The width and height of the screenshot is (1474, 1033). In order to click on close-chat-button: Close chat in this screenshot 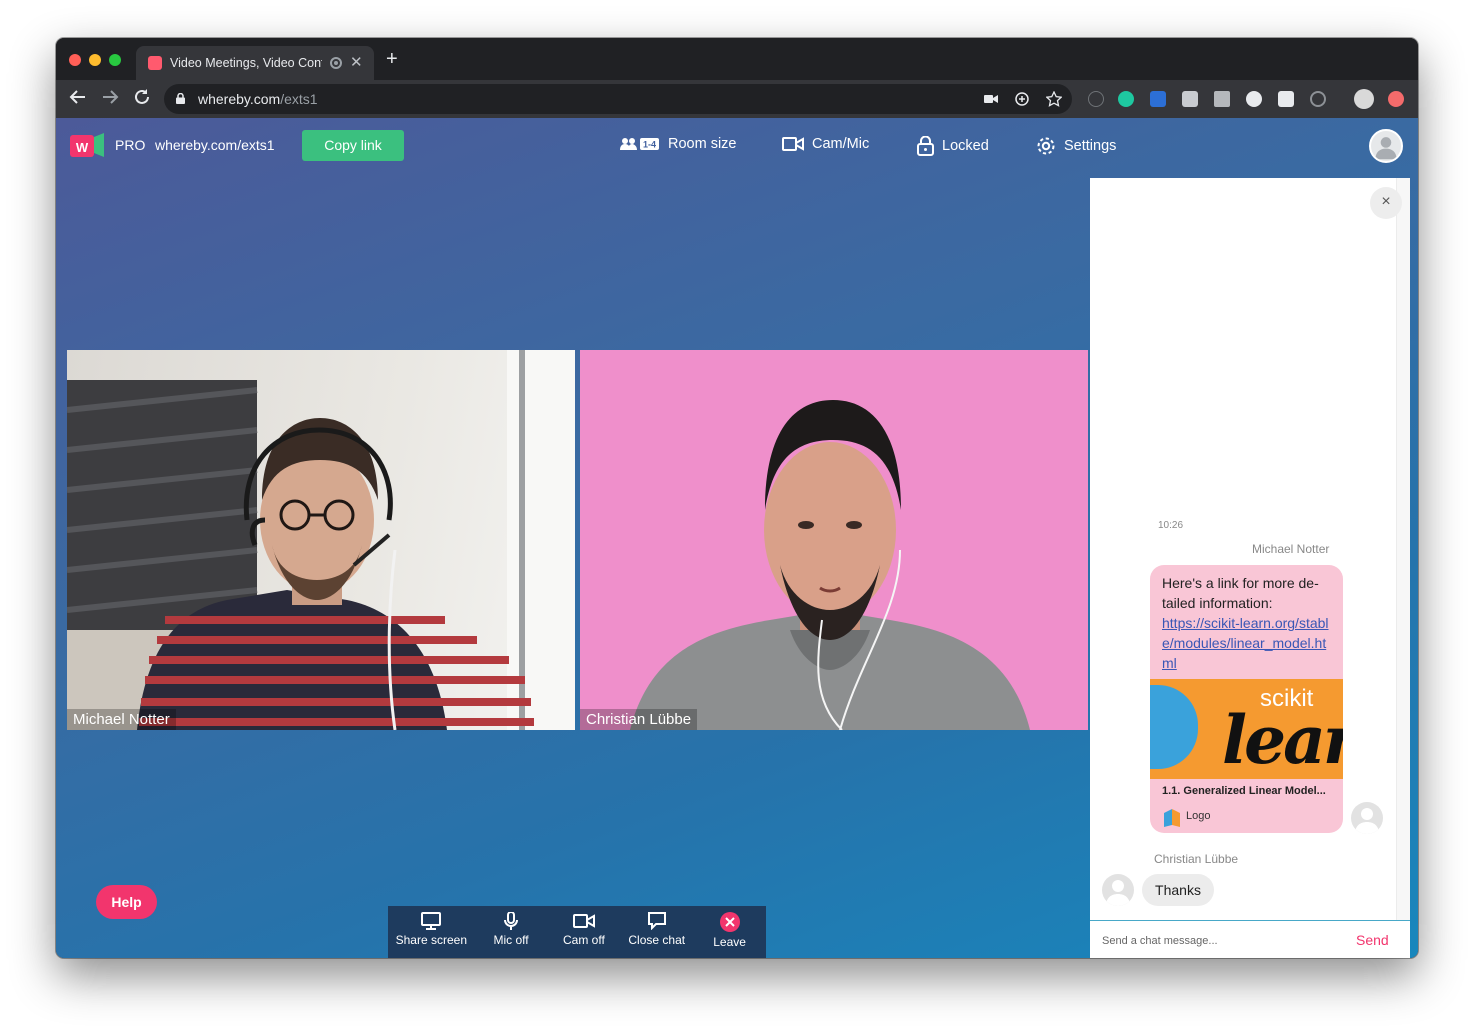, I will do `click(656, 932)`.